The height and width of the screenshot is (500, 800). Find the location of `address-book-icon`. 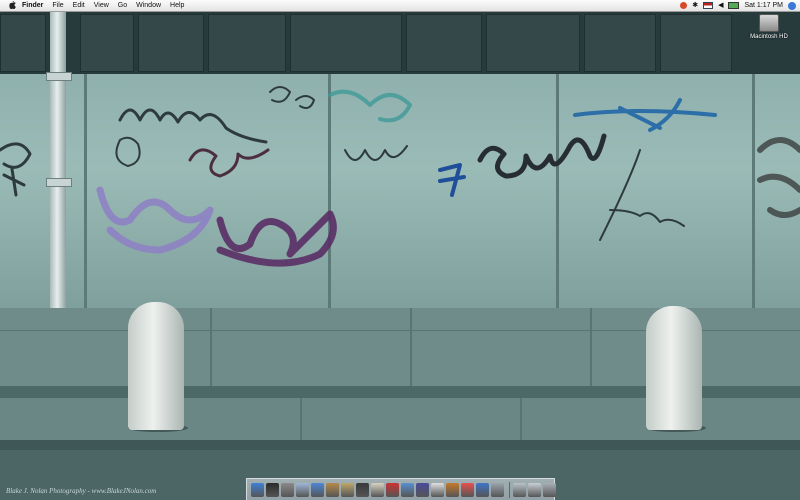

address-book-icon is located at coordinates (332, 489).